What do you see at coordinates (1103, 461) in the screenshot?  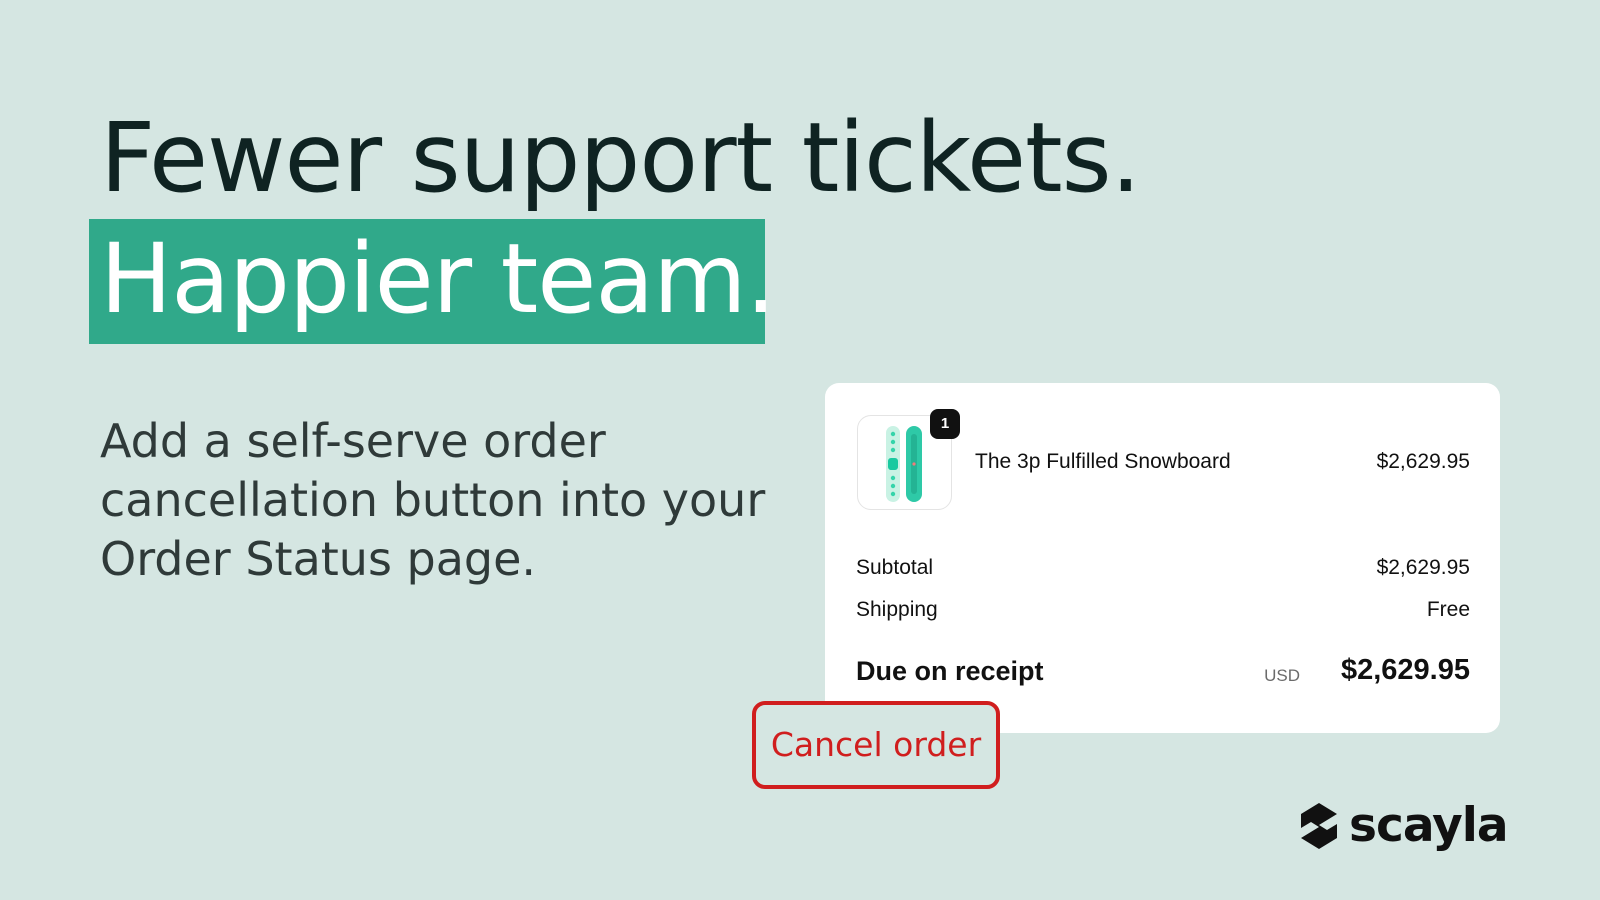 I see `product-name: The 3p Fulfilled Snowboard` at bounding box center [1103, 461].